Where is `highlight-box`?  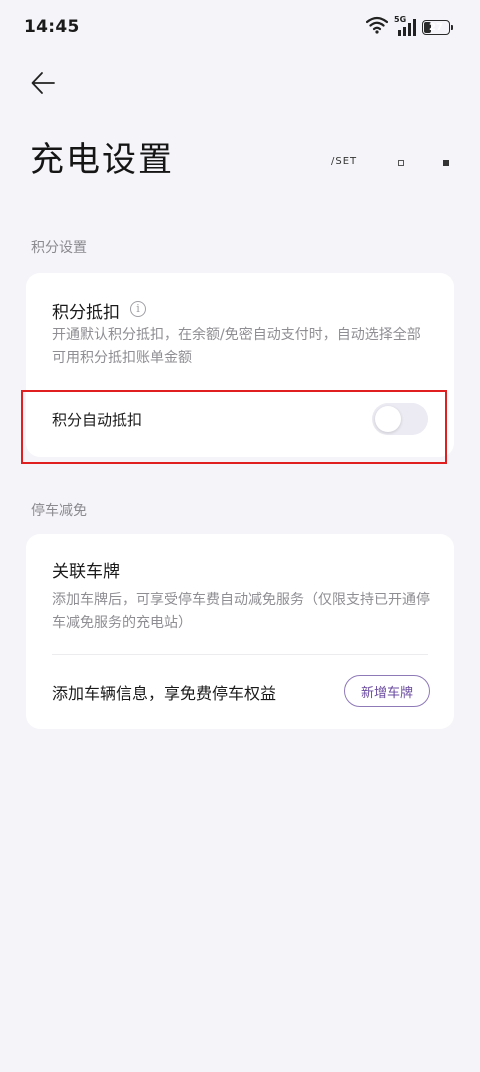 highlight-box is located at coordinates (234, 427).